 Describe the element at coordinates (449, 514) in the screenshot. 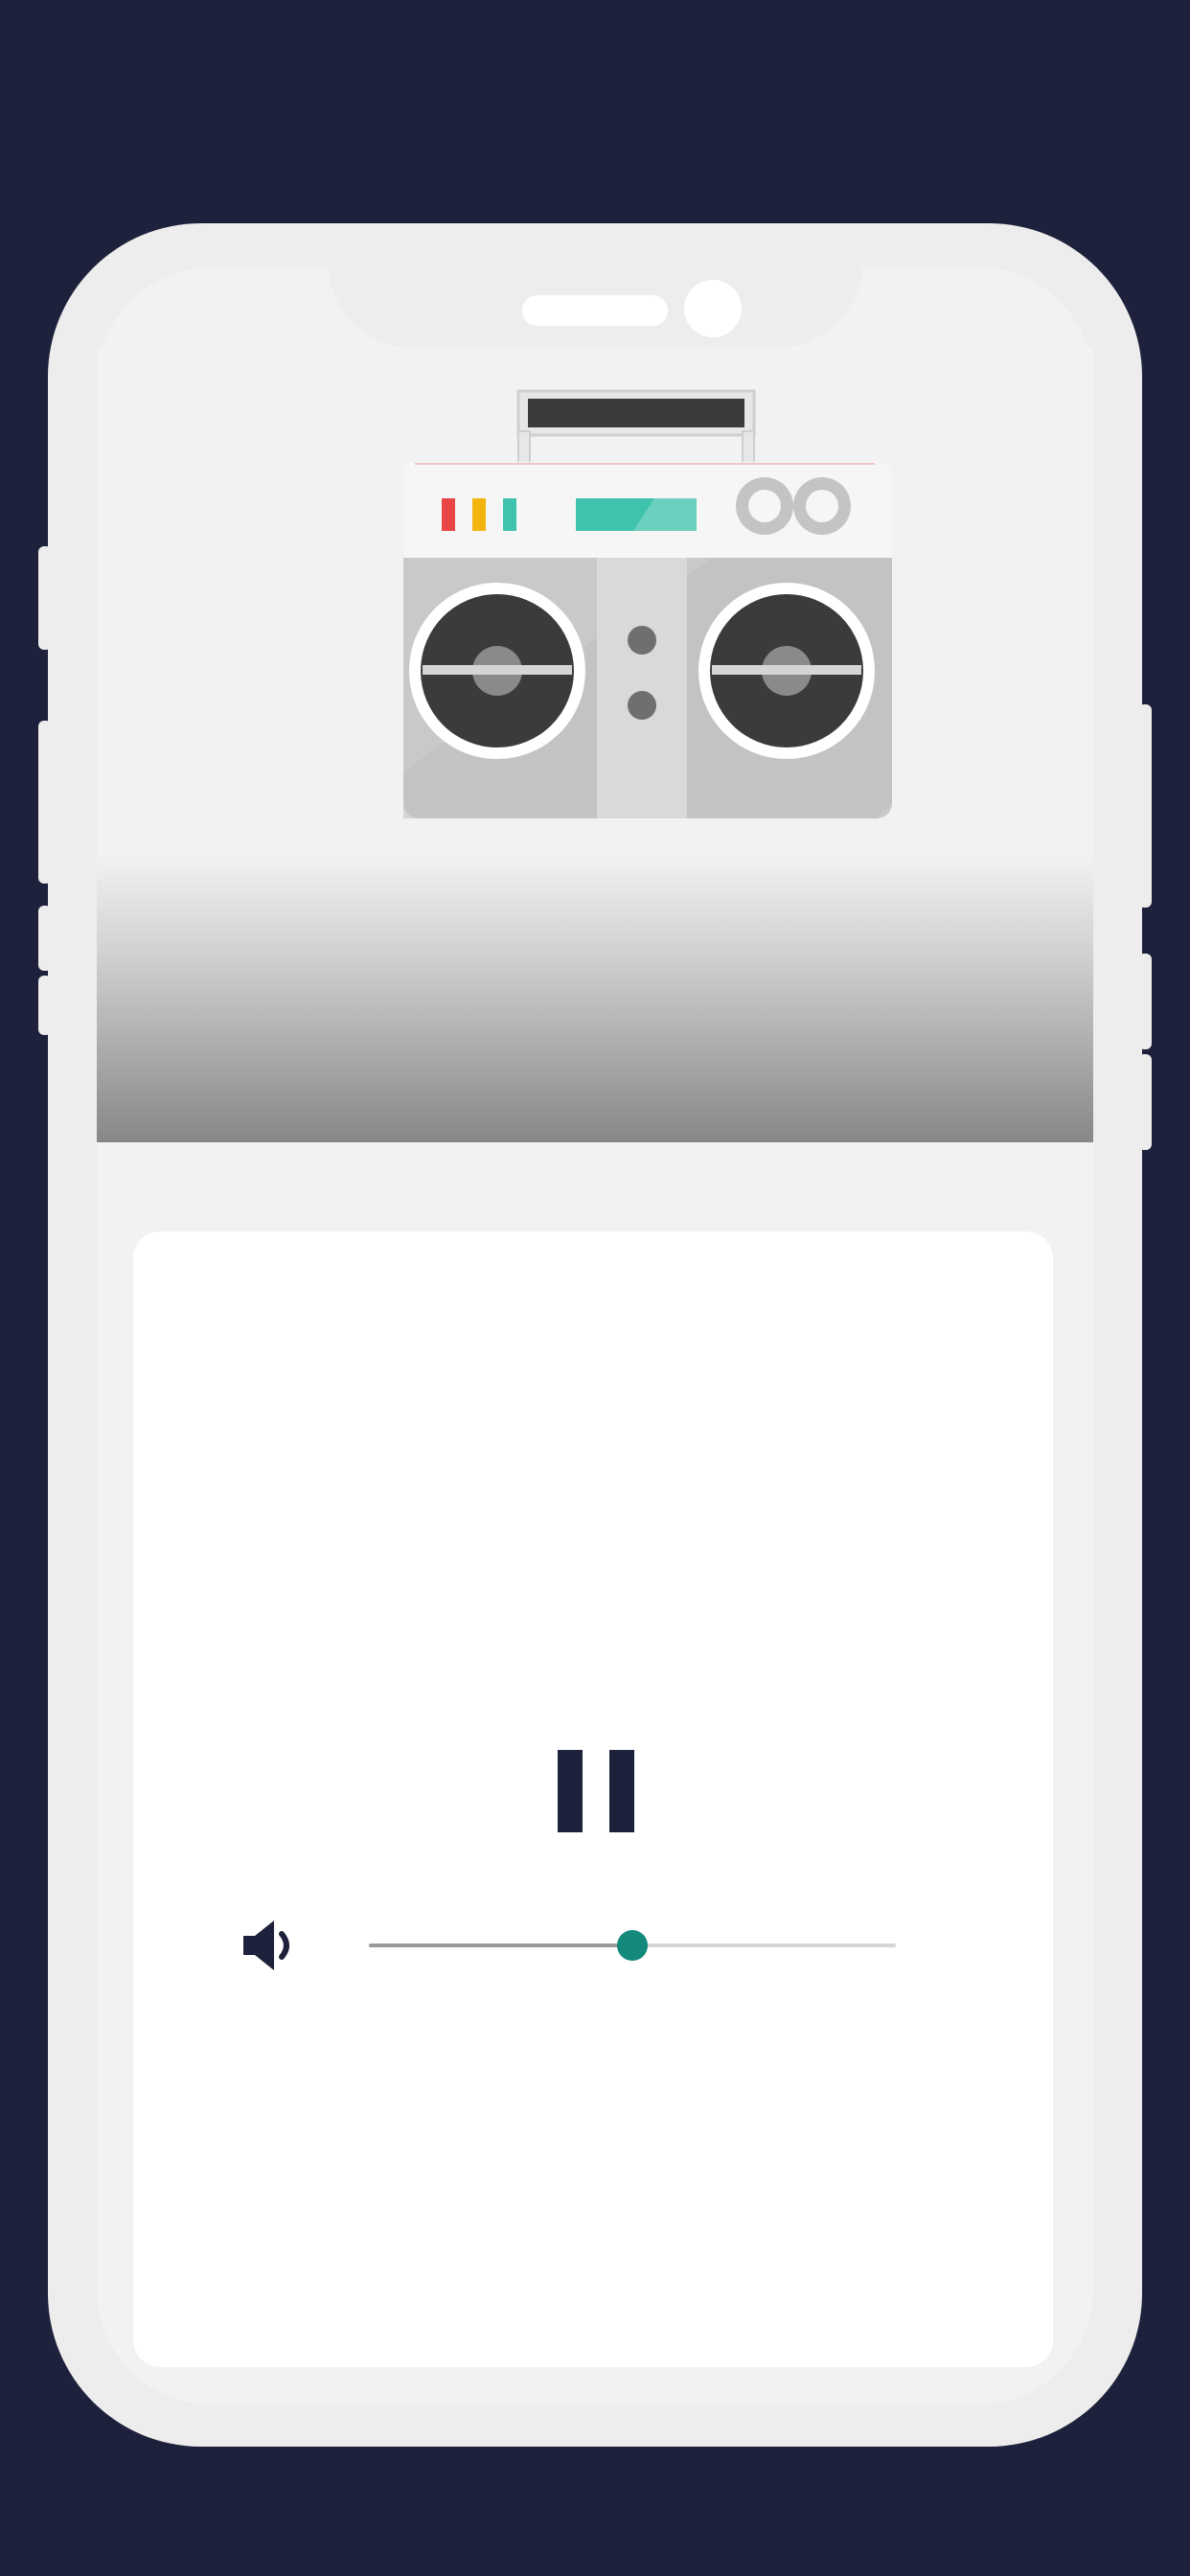

I see `indicator-red` at that location.